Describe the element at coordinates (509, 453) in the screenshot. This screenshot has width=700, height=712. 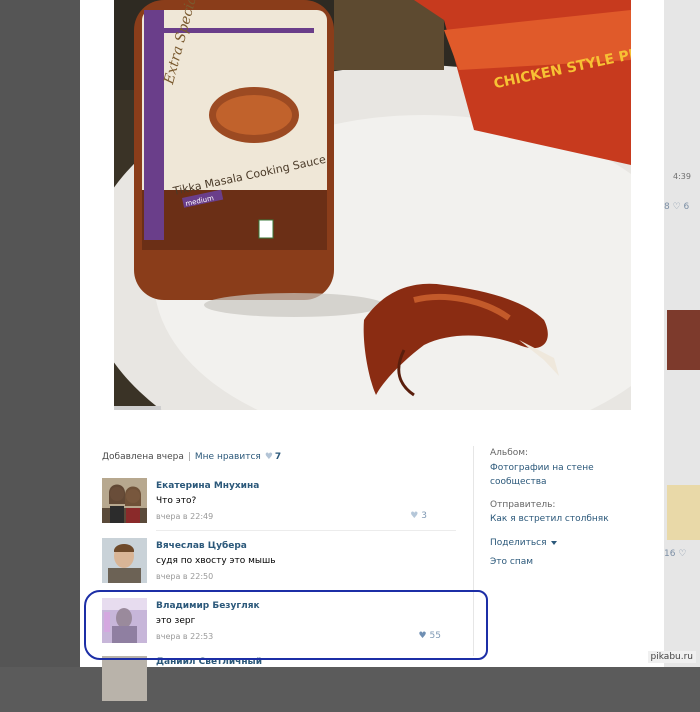
I see `album-label: Альбом:` at that location.